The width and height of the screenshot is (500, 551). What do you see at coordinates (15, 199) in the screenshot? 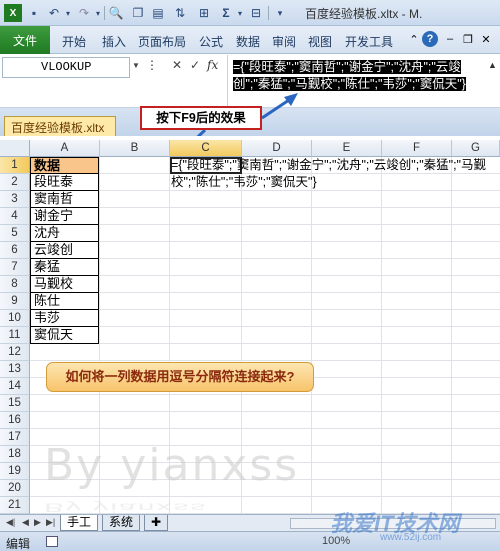
I see `row-header: 3` at bounding box center [15, 199].